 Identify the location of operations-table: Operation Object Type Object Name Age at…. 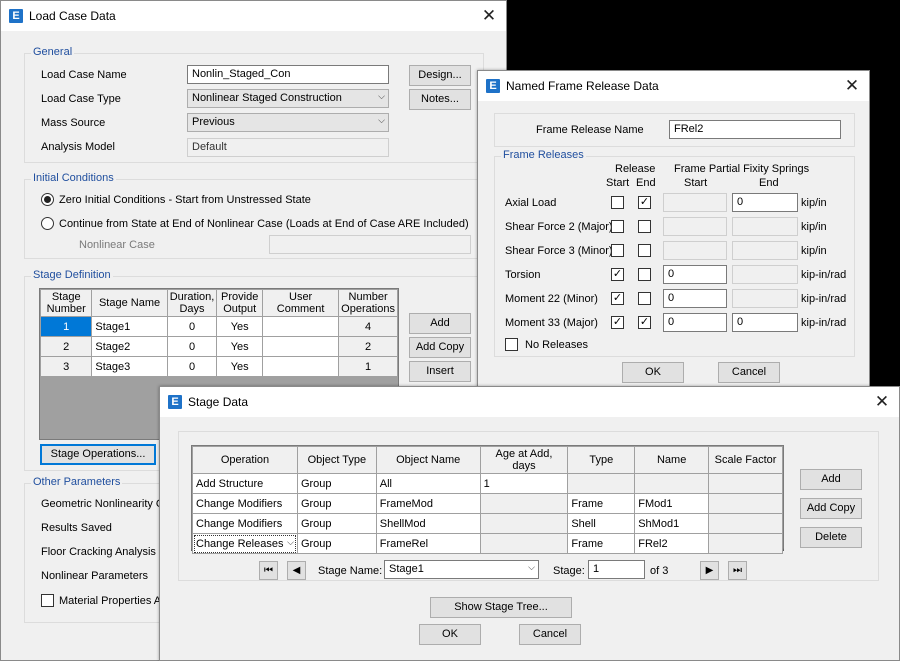
(487, 500).